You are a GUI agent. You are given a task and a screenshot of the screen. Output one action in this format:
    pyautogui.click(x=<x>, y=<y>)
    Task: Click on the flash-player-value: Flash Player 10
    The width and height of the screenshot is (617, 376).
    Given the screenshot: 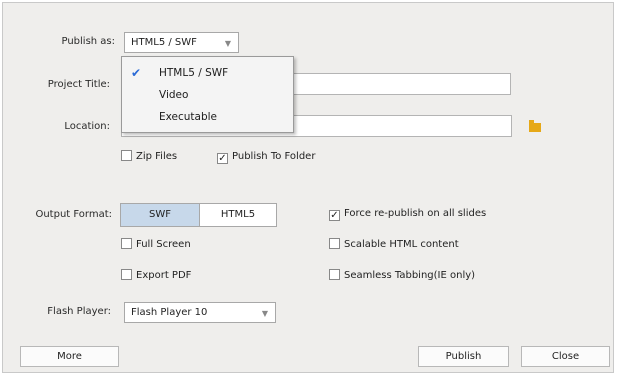 What is the action you would take?
    pyautogui.click(x=169, y=312)
    